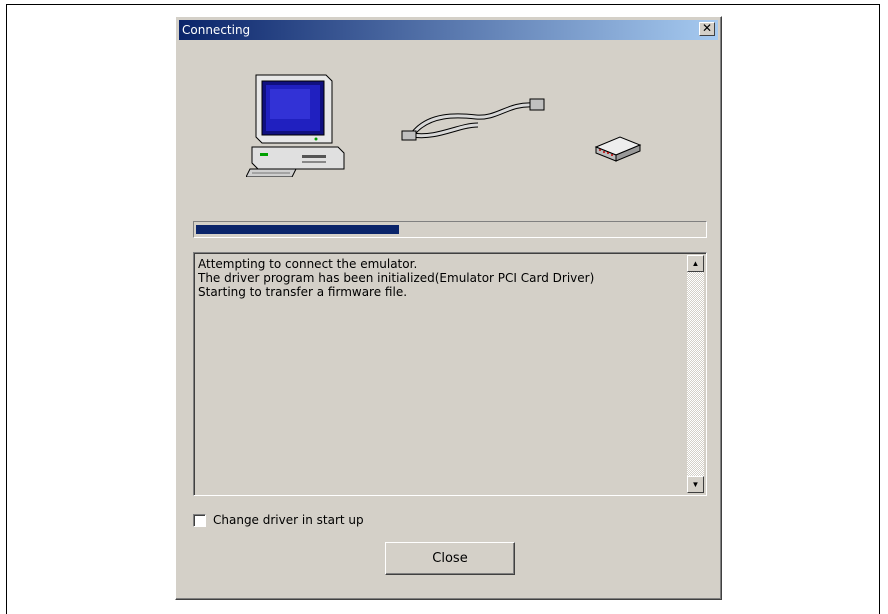  What do you see at coordinates (618, 149) in the screenshot?
I see `emulator-device-icon` at bounding box center [618, 149].